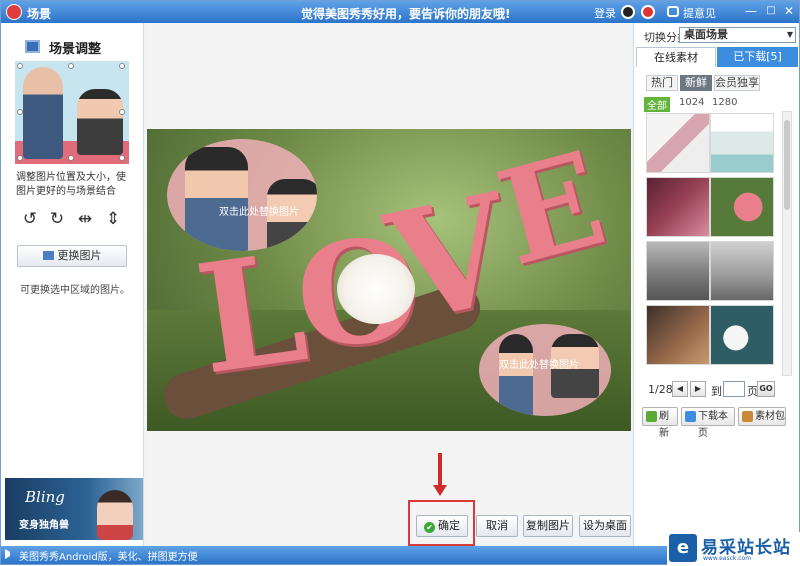 The image size is (800, 566). Describe the element at coordinates (766, 389) in the screenshot. I see `go-button: GO` at that location.